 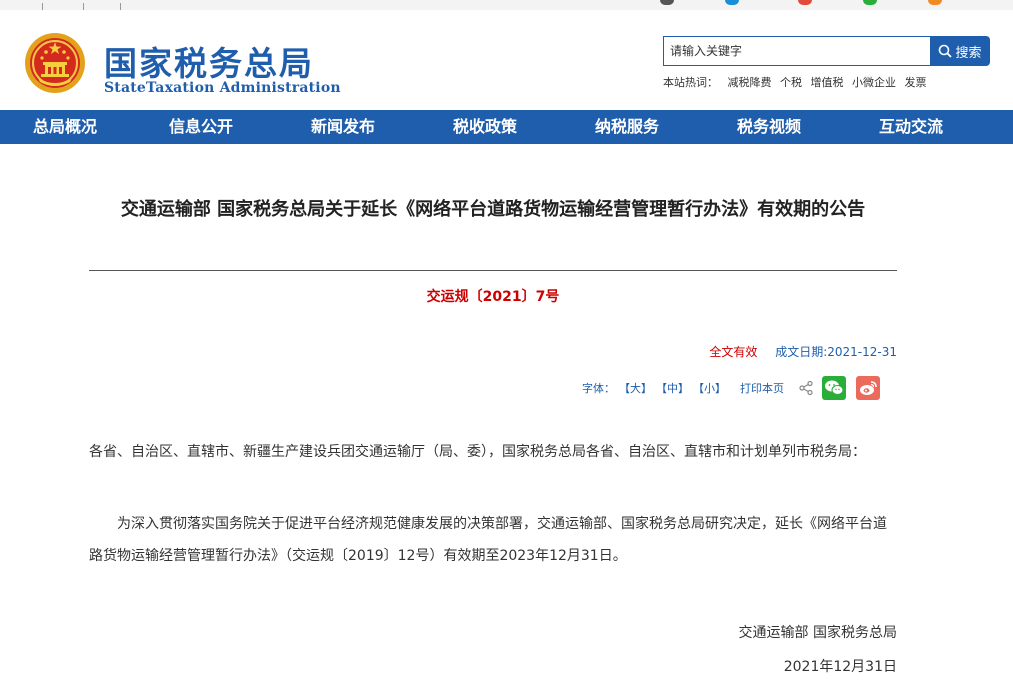 I want to click on nav-item-info-disclosure: 信息公开, so click(x=201, y=127).